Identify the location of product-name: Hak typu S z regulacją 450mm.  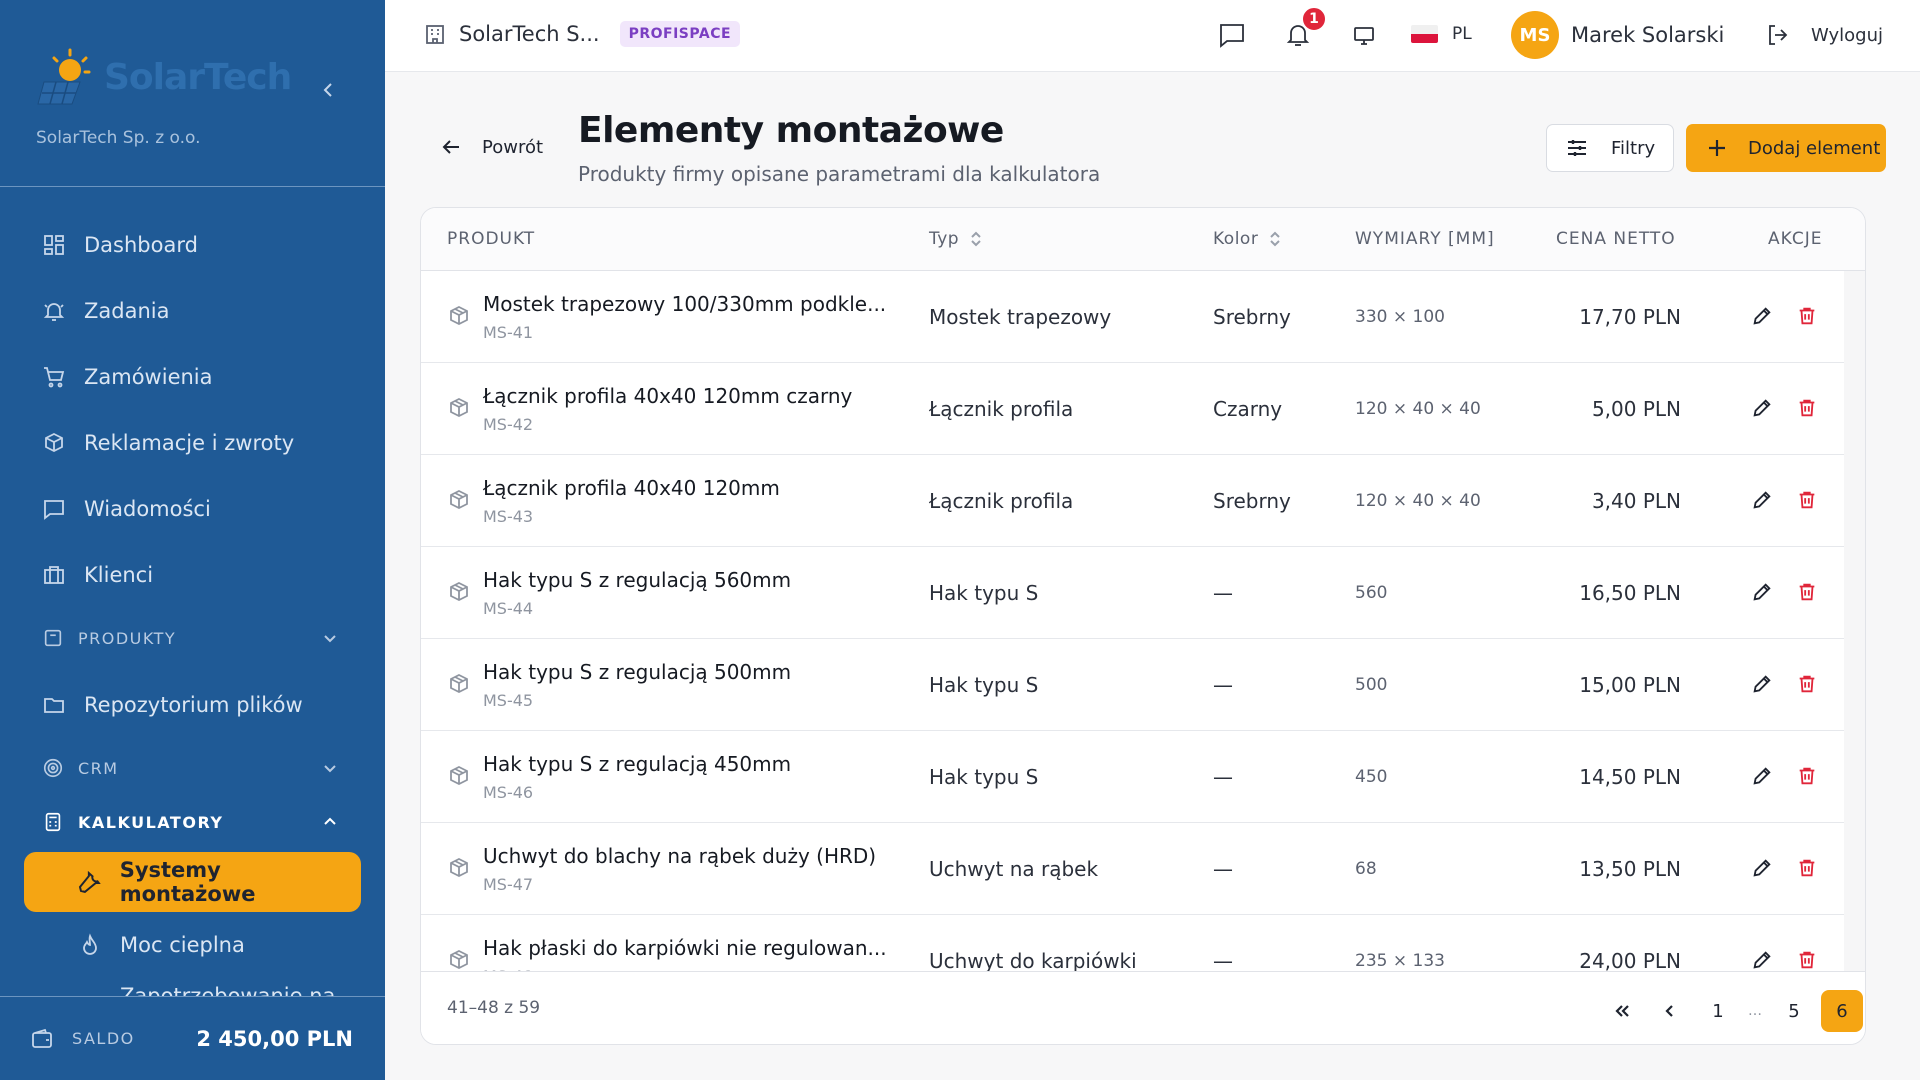
(637, 764).